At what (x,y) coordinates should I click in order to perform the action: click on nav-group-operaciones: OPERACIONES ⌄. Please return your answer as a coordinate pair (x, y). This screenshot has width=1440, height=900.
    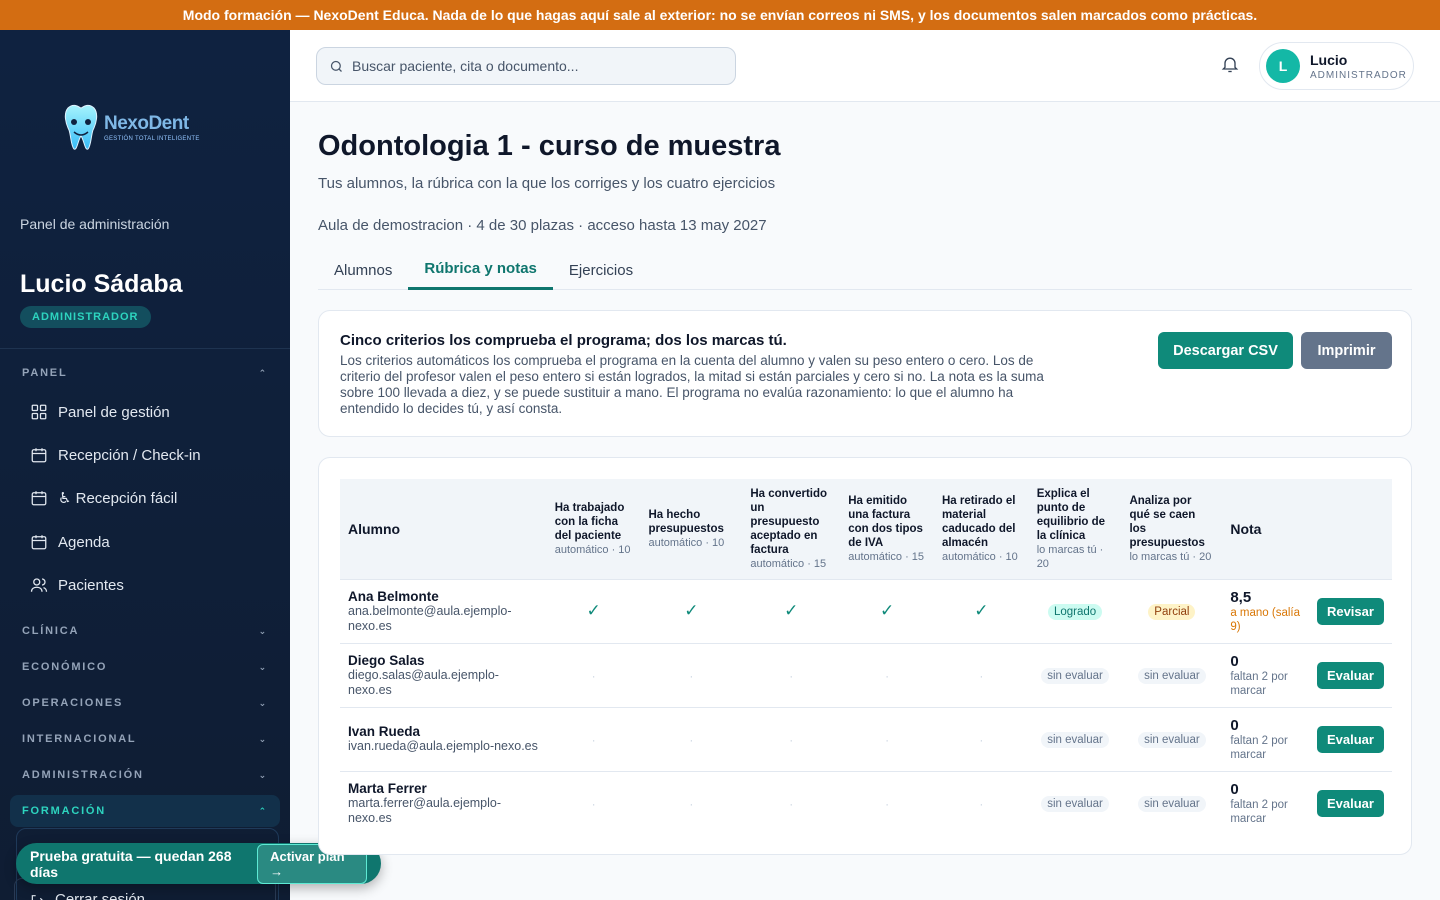
    Looking at the image, I should click on (145, 703).